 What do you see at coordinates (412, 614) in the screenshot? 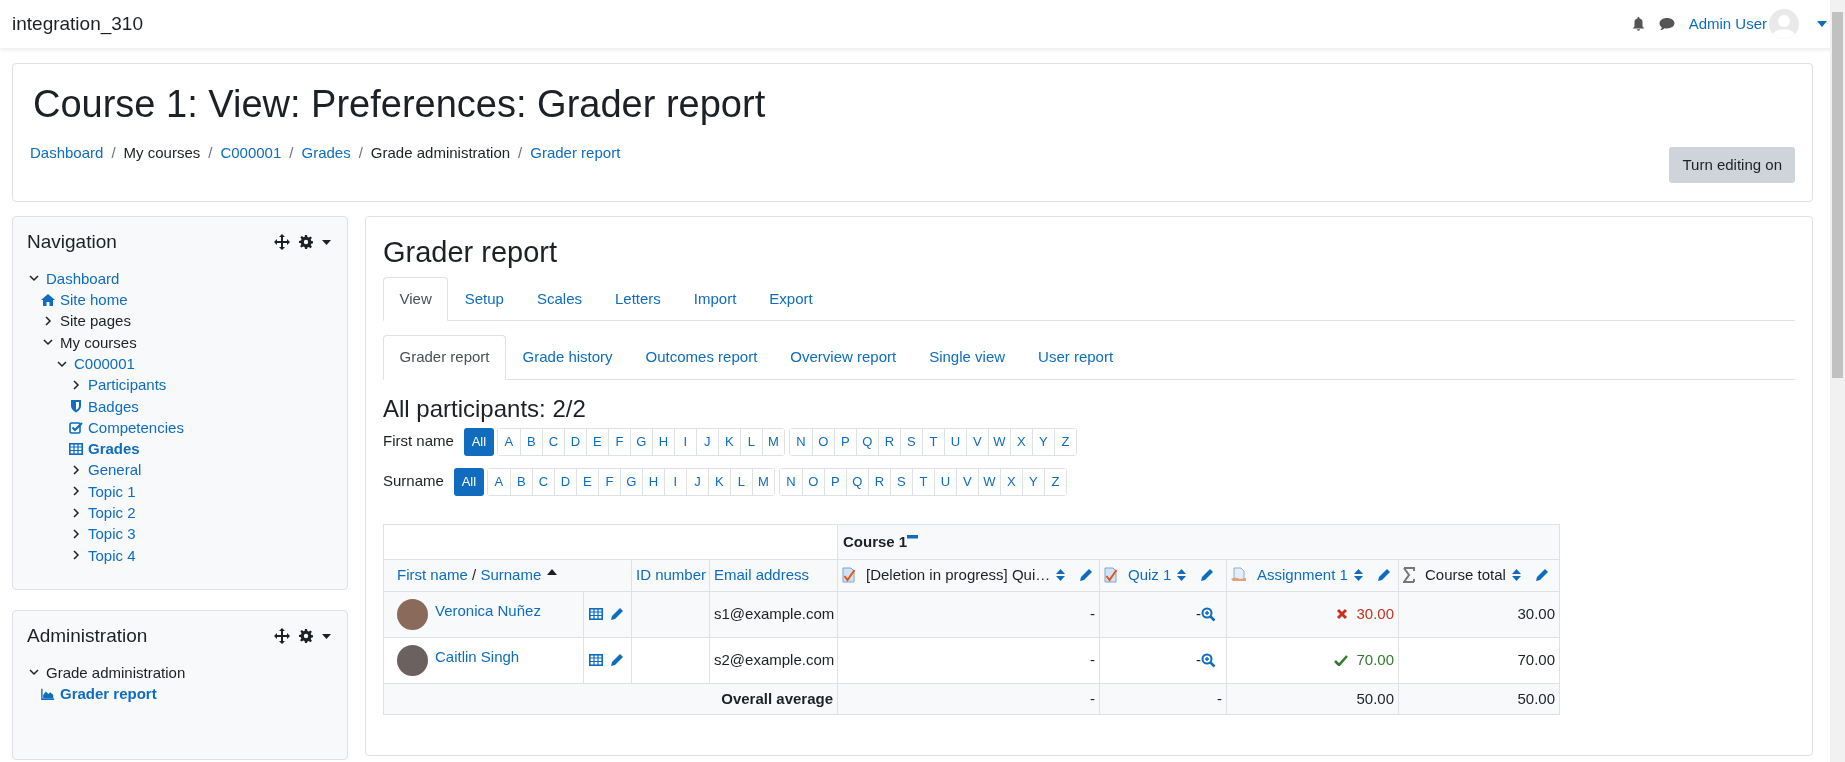
I see `avatar-placeholder` at bounding box center [412, 614].